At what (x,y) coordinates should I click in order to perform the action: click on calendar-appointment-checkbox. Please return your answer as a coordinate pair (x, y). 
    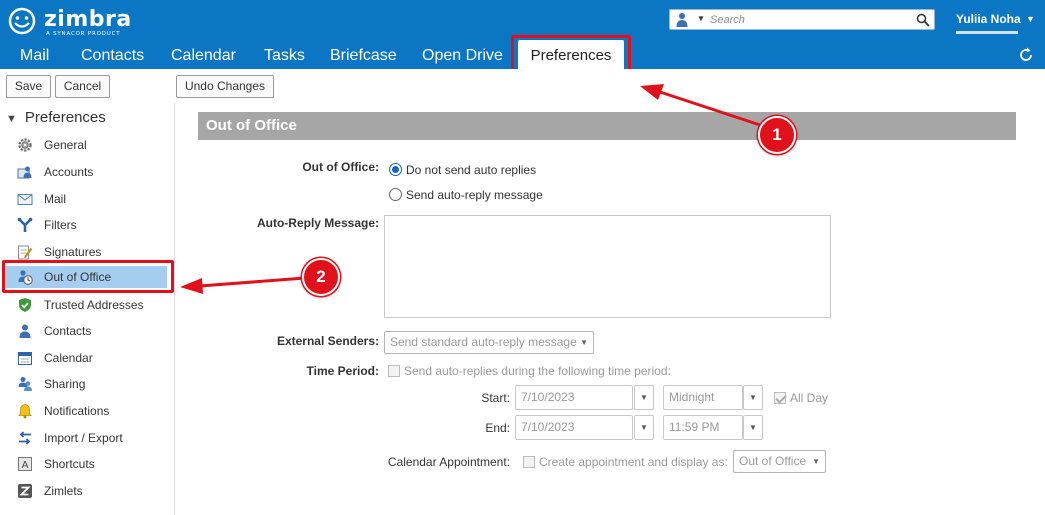
    Looking at the image, I should click on (529, 462).